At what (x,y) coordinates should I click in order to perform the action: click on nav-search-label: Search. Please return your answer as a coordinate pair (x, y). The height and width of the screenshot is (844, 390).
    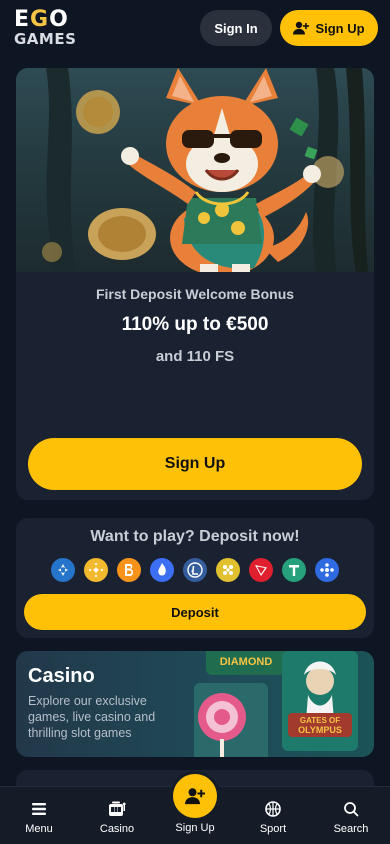
    Looking at the image, I should click on (351, 829).